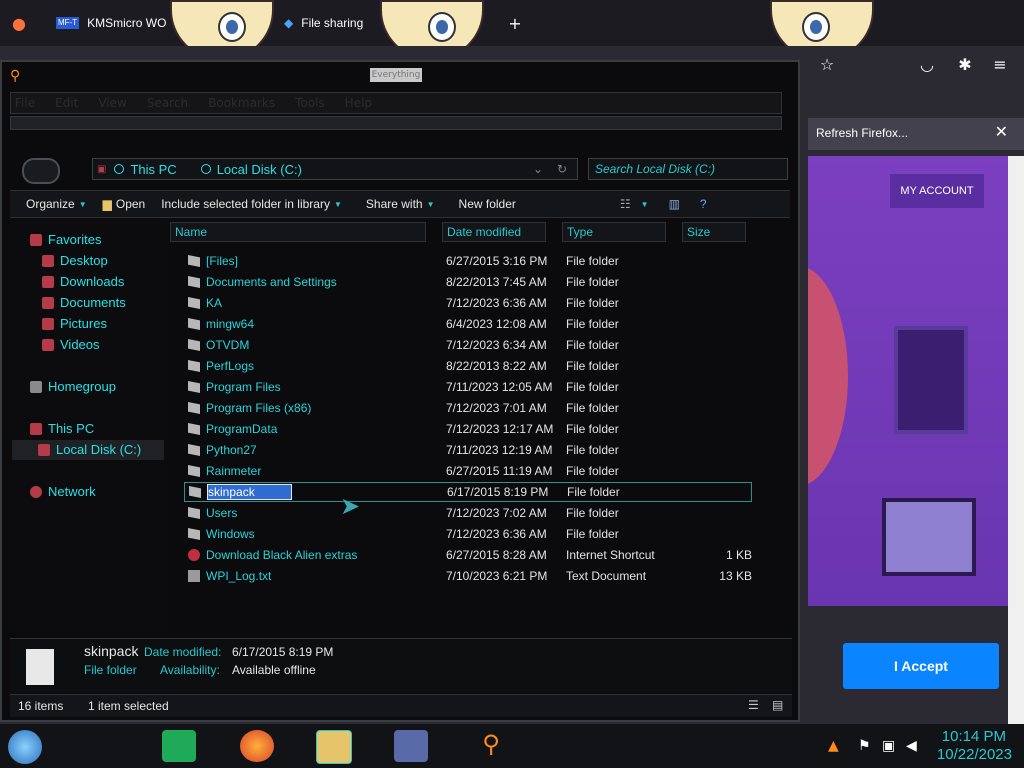 Image resolution: width=1024 pixels, height=768 pixels. What do you see at coordinates (249, 492) in the screenshot?
I see `rename-input: skinpack` at bounding box center [249, 492].